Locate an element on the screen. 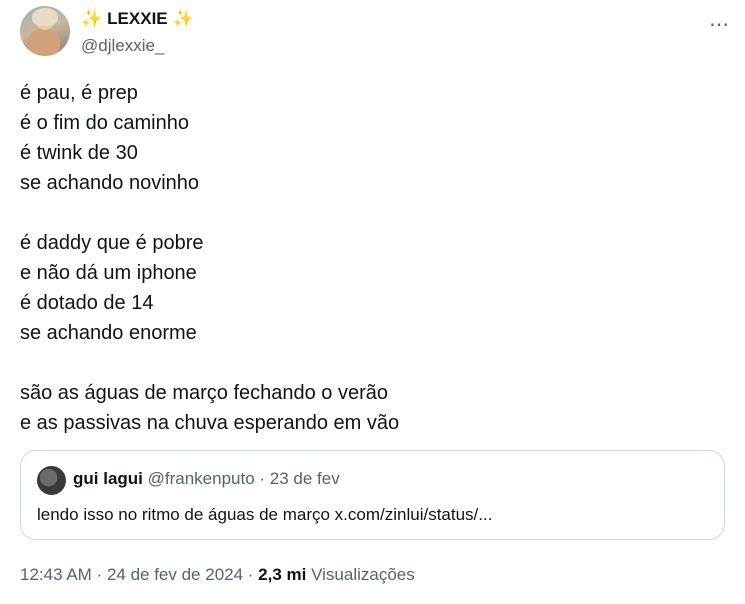 The height and width of the screenshot is (604, 745). author-name-row: ✨ LEXXIE ✨ is located at coordinates (137, 19).